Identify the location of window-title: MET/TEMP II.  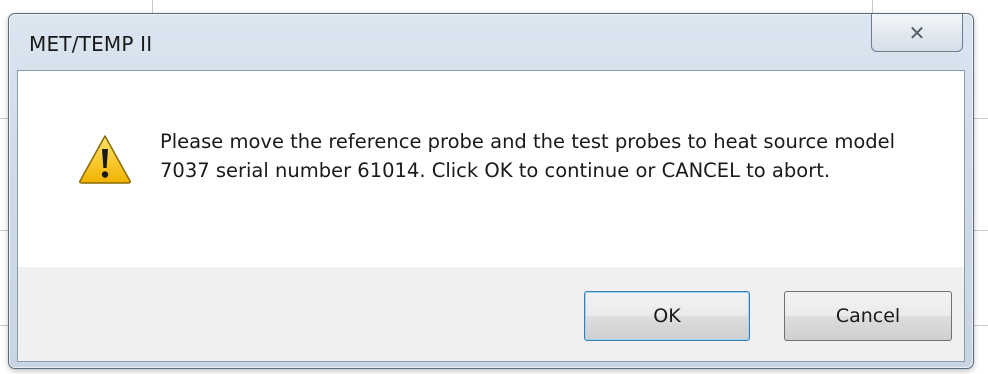
(91, 44).